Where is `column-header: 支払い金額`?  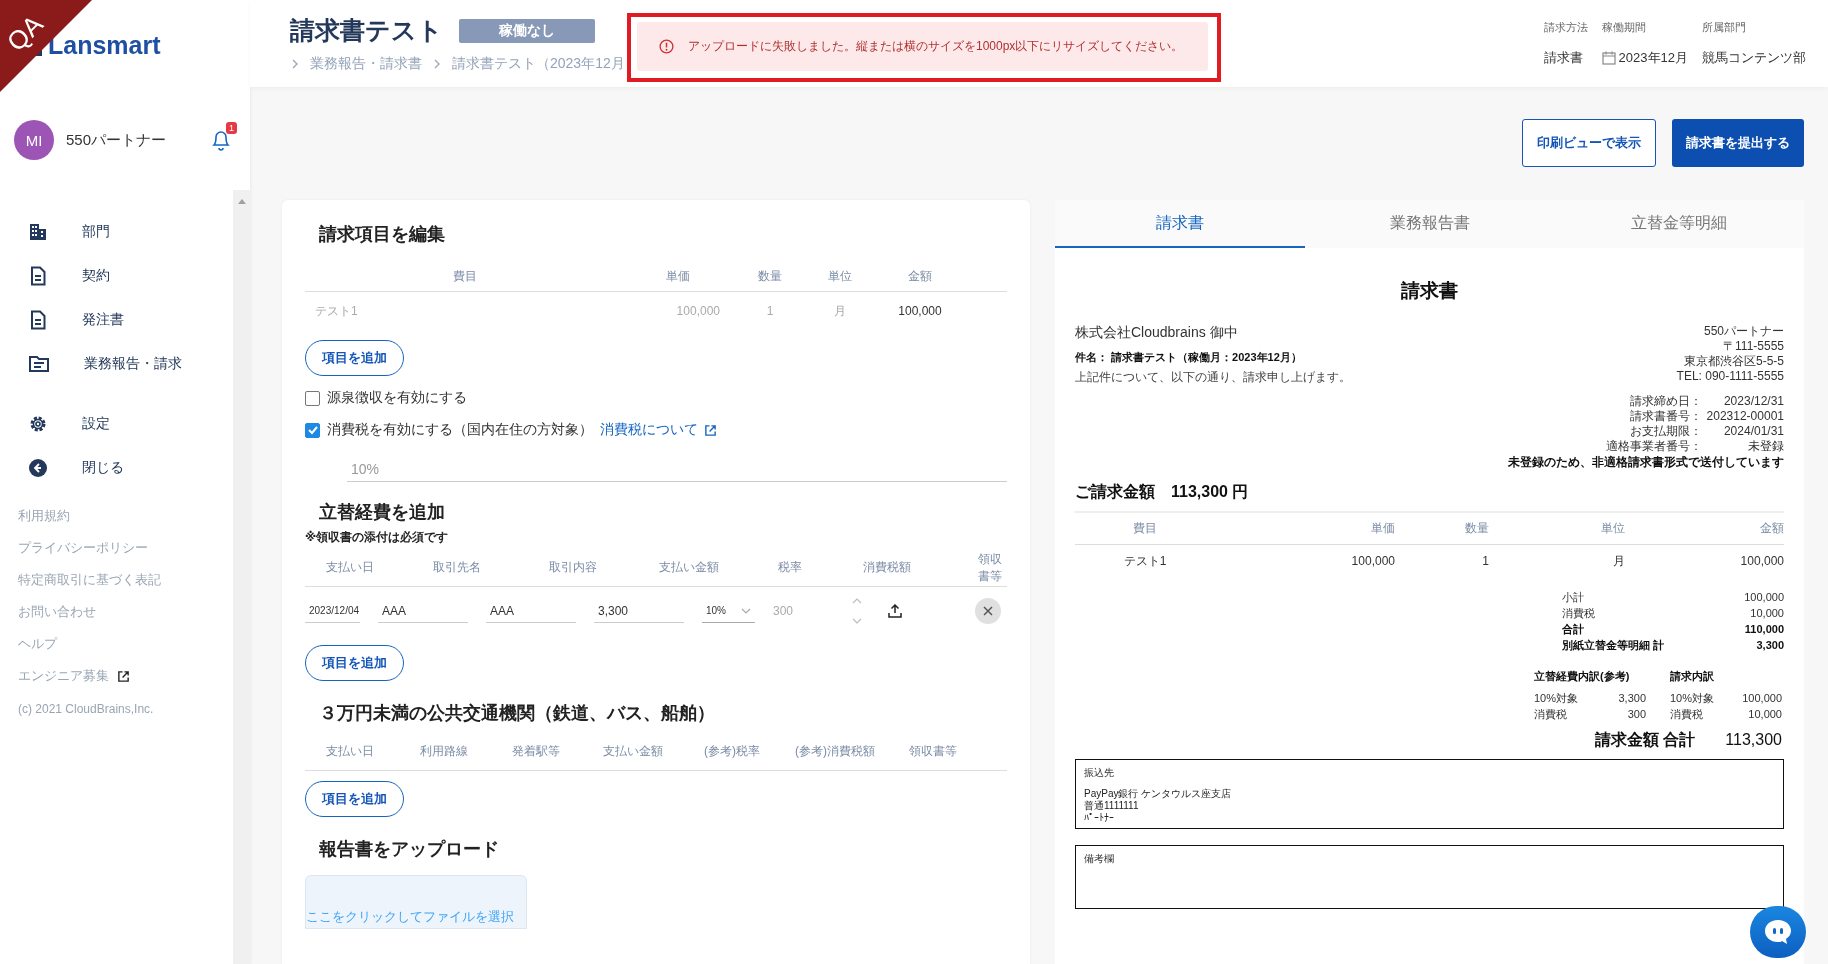 column-header: 支払い金額 is located at coordinates (633, 751).